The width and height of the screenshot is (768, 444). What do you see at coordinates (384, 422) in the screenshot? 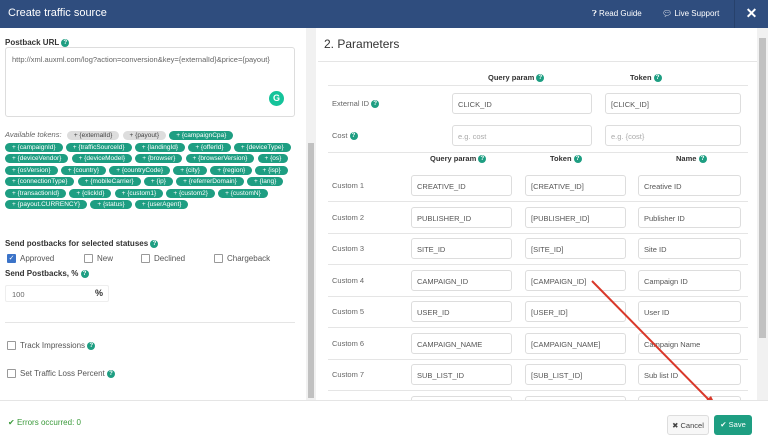
I see `modal-footer: ✔ Errors occurred: 0 ✖ Cancel ✔ Save` at bounding box center [384, 422].